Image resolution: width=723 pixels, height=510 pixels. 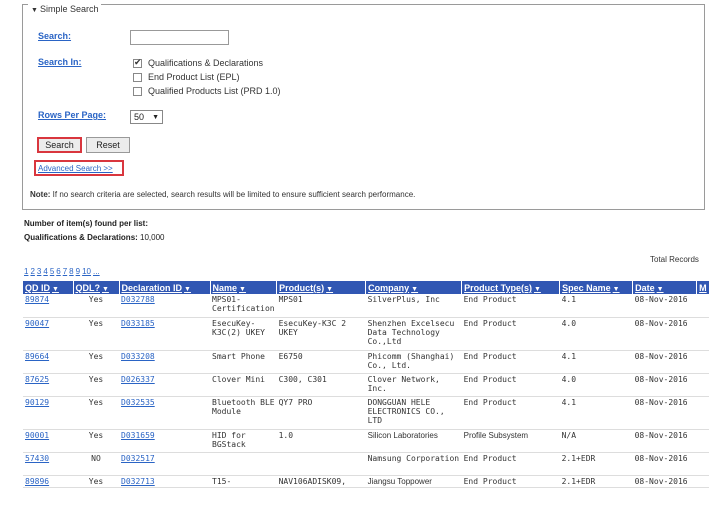 I want to click on page-link: 7, so click(x=65, y=271).